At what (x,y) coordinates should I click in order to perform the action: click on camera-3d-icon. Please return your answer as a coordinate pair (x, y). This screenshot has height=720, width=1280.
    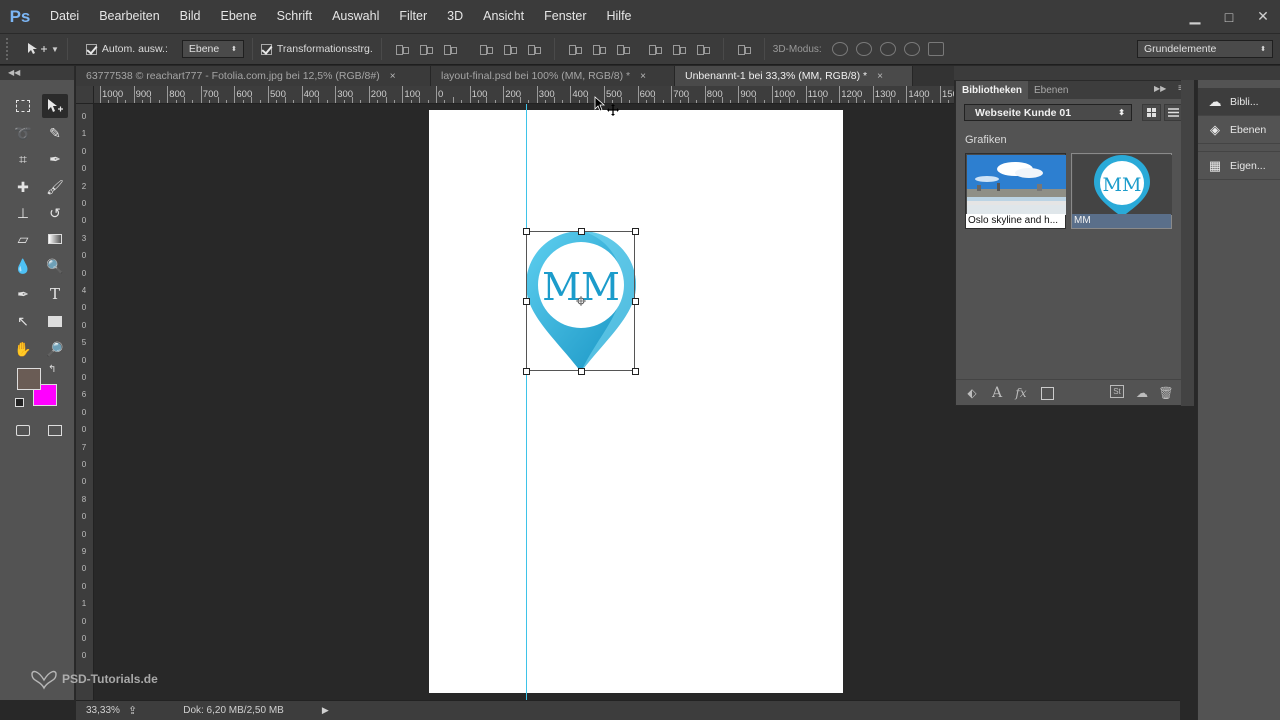
    Looking at the image, I should click on (935, 49).